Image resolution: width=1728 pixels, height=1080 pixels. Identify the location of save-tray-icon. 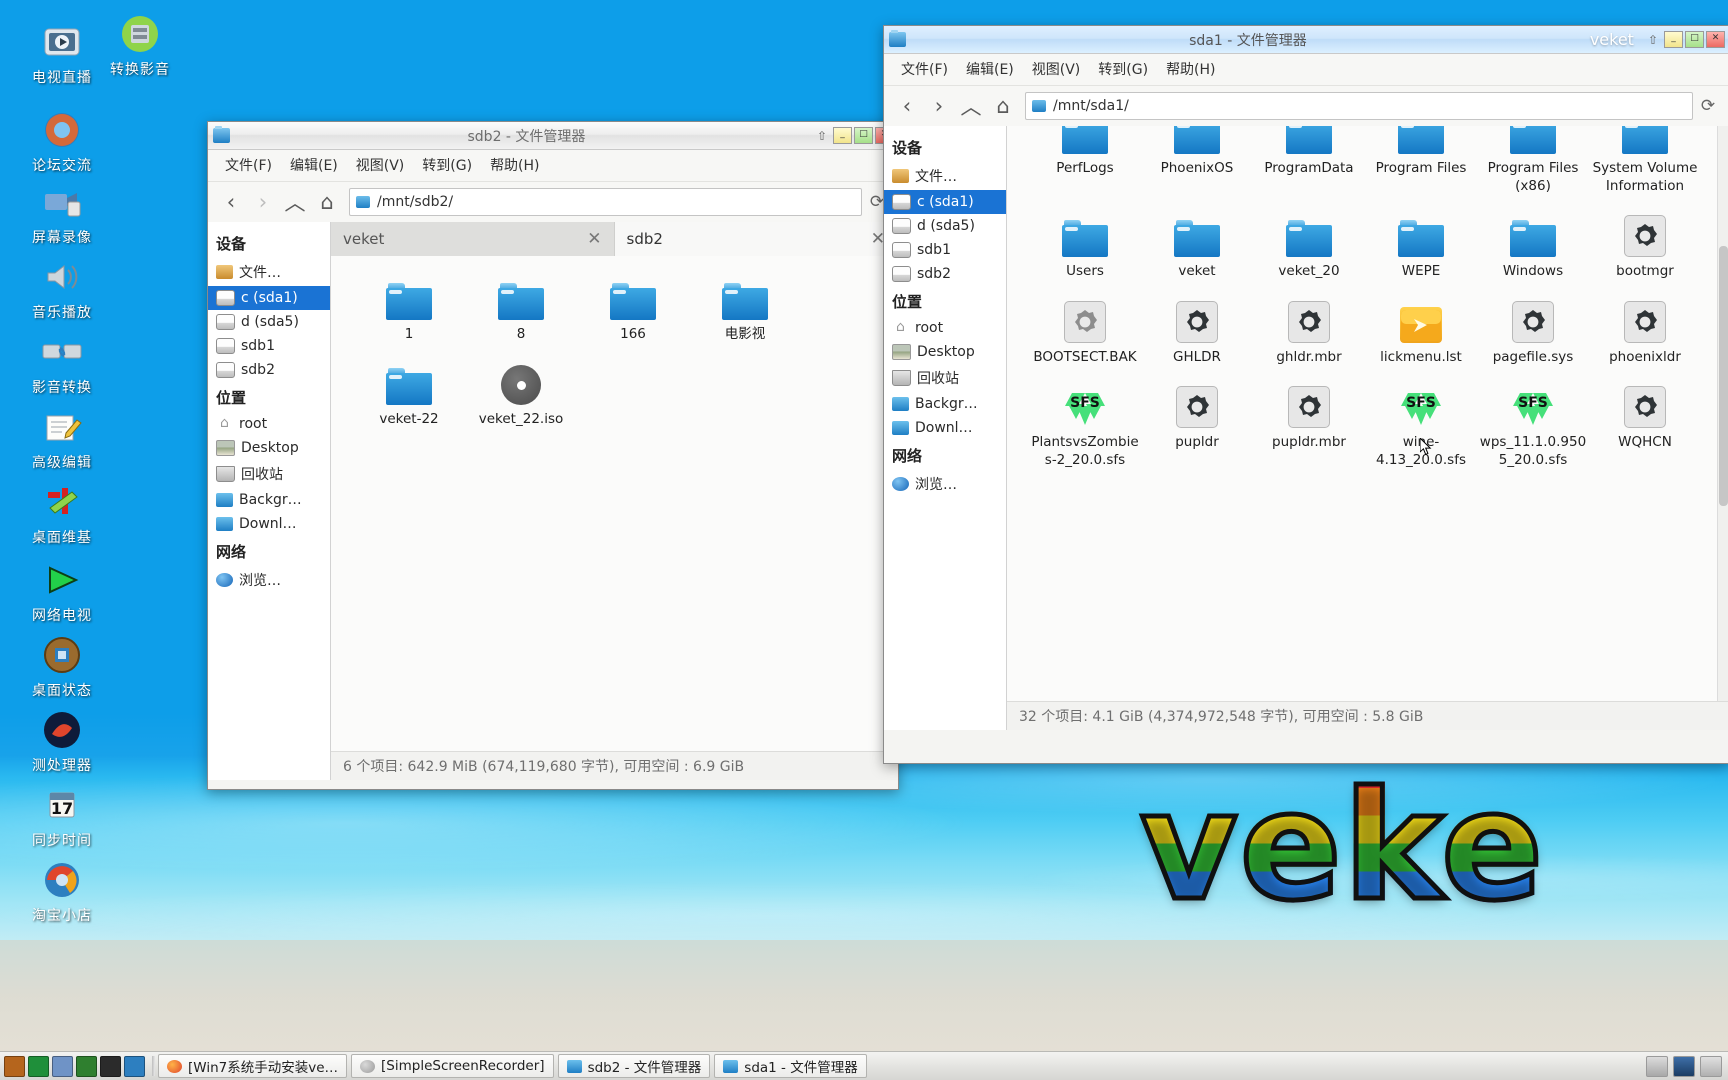
(1657, 1066).